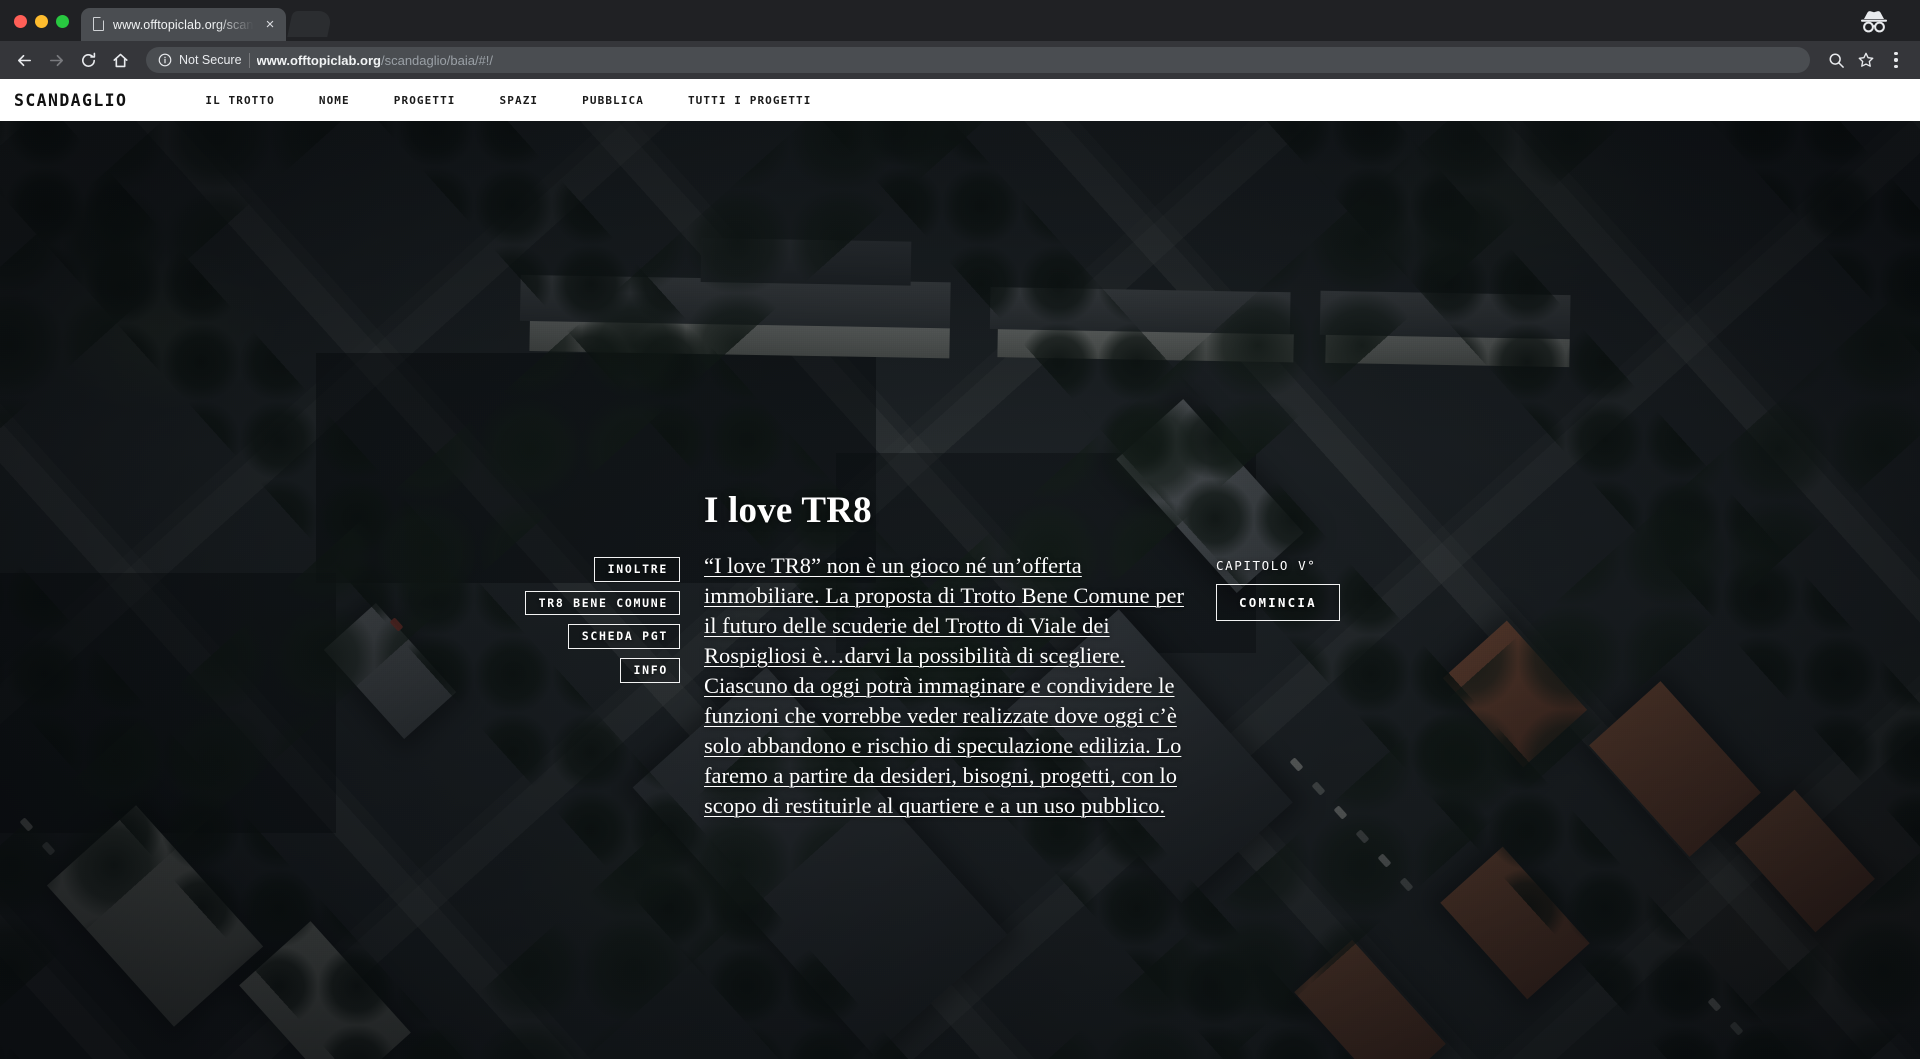 This screenshot has height=1059, width=1920. What do you see at coordinates (24, 60) in the screenshot?
I see `back-arrow-icon` at bounding box center [24, 60].